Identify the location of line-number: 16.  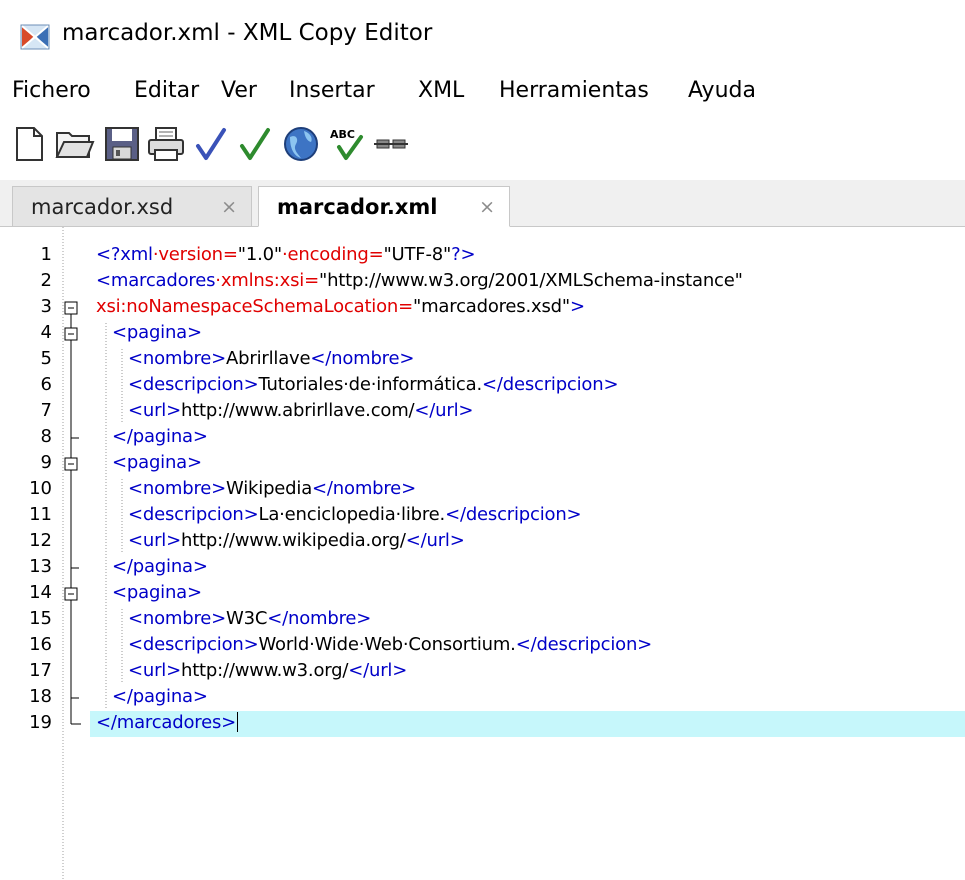
(40, 644).